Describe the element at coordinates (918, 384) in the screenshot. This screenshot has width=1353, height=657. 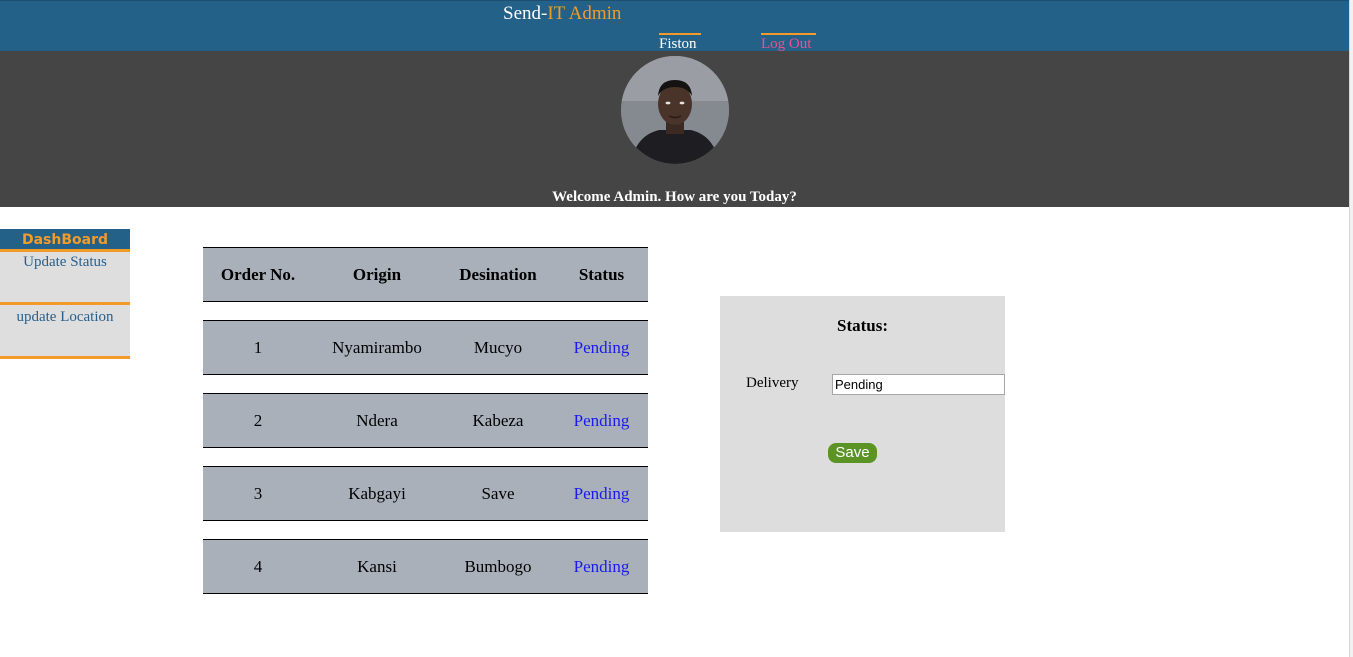
I see `delivery-status-input` at that location.